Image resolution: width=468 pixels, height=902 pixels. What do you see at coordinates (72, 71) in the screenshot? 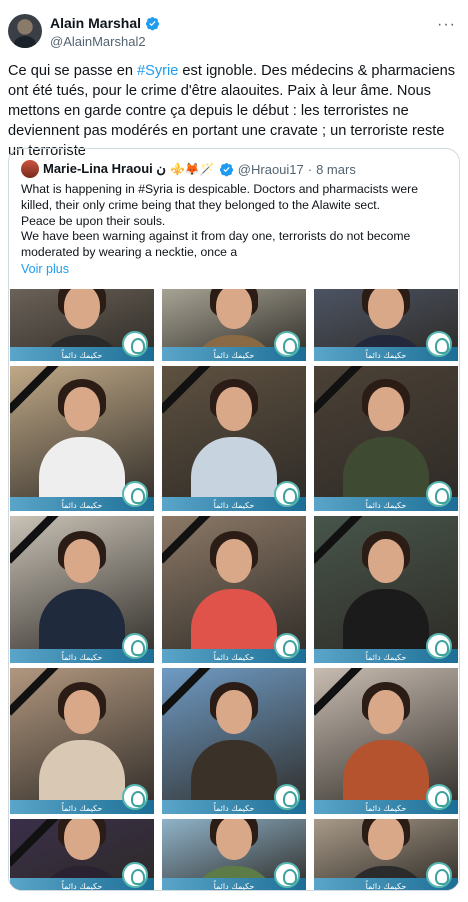
I see `tweet-text-before: Ce qui se passe en` at bounding box center [72, 71].